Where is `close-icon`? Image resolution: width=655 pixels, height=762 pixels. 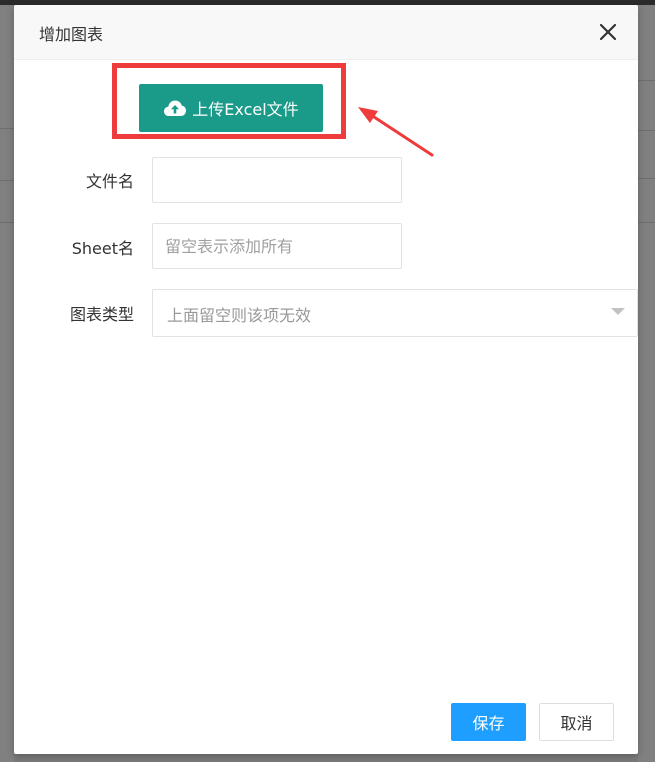
close-icon is located at coordinates (608, 32).